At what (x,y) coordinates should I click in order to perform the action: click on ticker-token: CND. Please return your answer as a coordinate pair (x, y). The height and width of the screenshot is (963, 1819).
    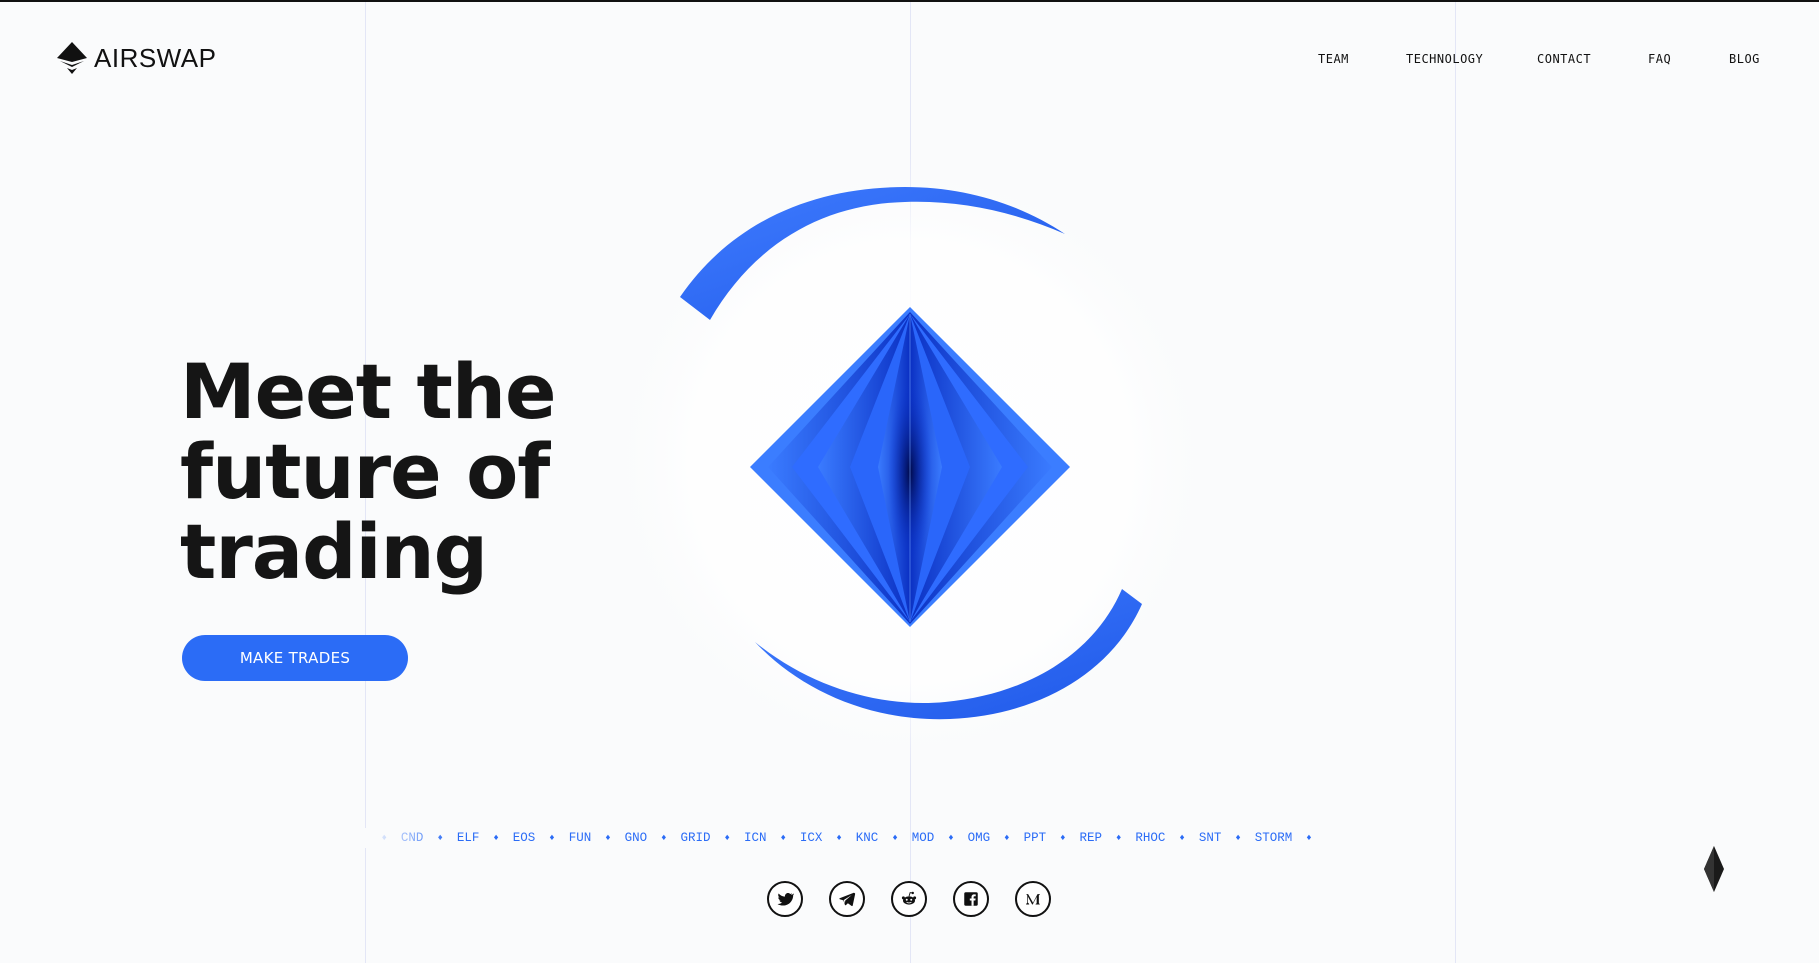
    Looking at the image, I should click on (412, 838).